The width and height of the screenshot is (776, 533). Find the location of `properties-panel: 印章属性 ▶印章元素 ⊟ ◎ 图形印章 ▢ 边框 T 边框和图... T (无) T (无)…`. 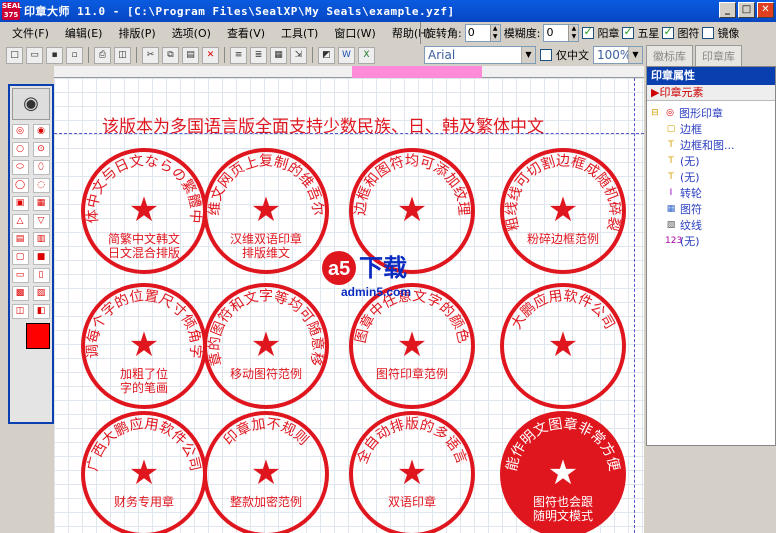

properties-panel: 印章属性 ▶印章元素 ⊟ ◎ 图形印章 ▢ 边框 T 边框和图... T (无) T (无)… is located at coordinates (711, 256).